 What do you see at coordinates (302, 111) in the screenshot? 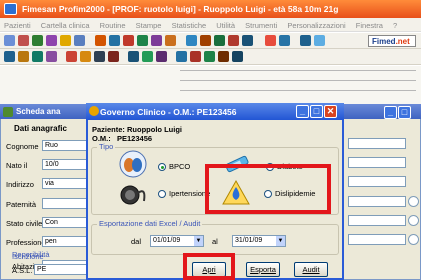
I see `dialog-minimize-button: _` at bounding box center [302, 111].